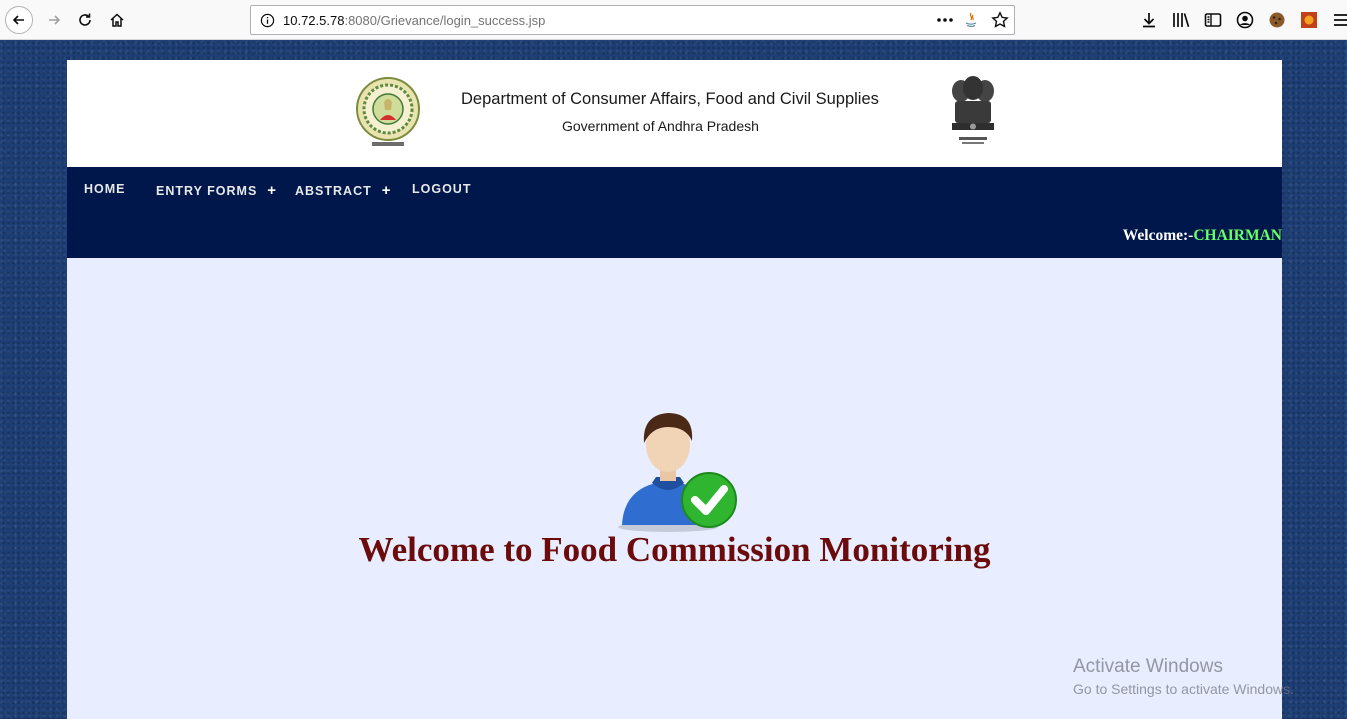  I want to click on menu-icon, so click(1339, 20).